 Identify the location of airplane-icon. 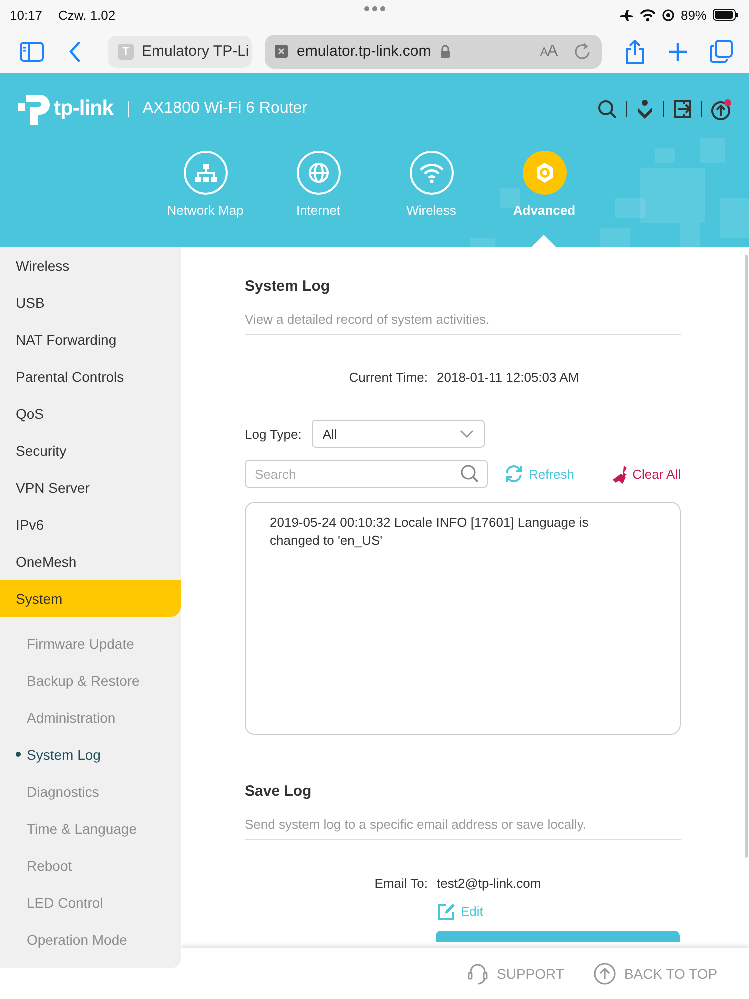
(626, 15).